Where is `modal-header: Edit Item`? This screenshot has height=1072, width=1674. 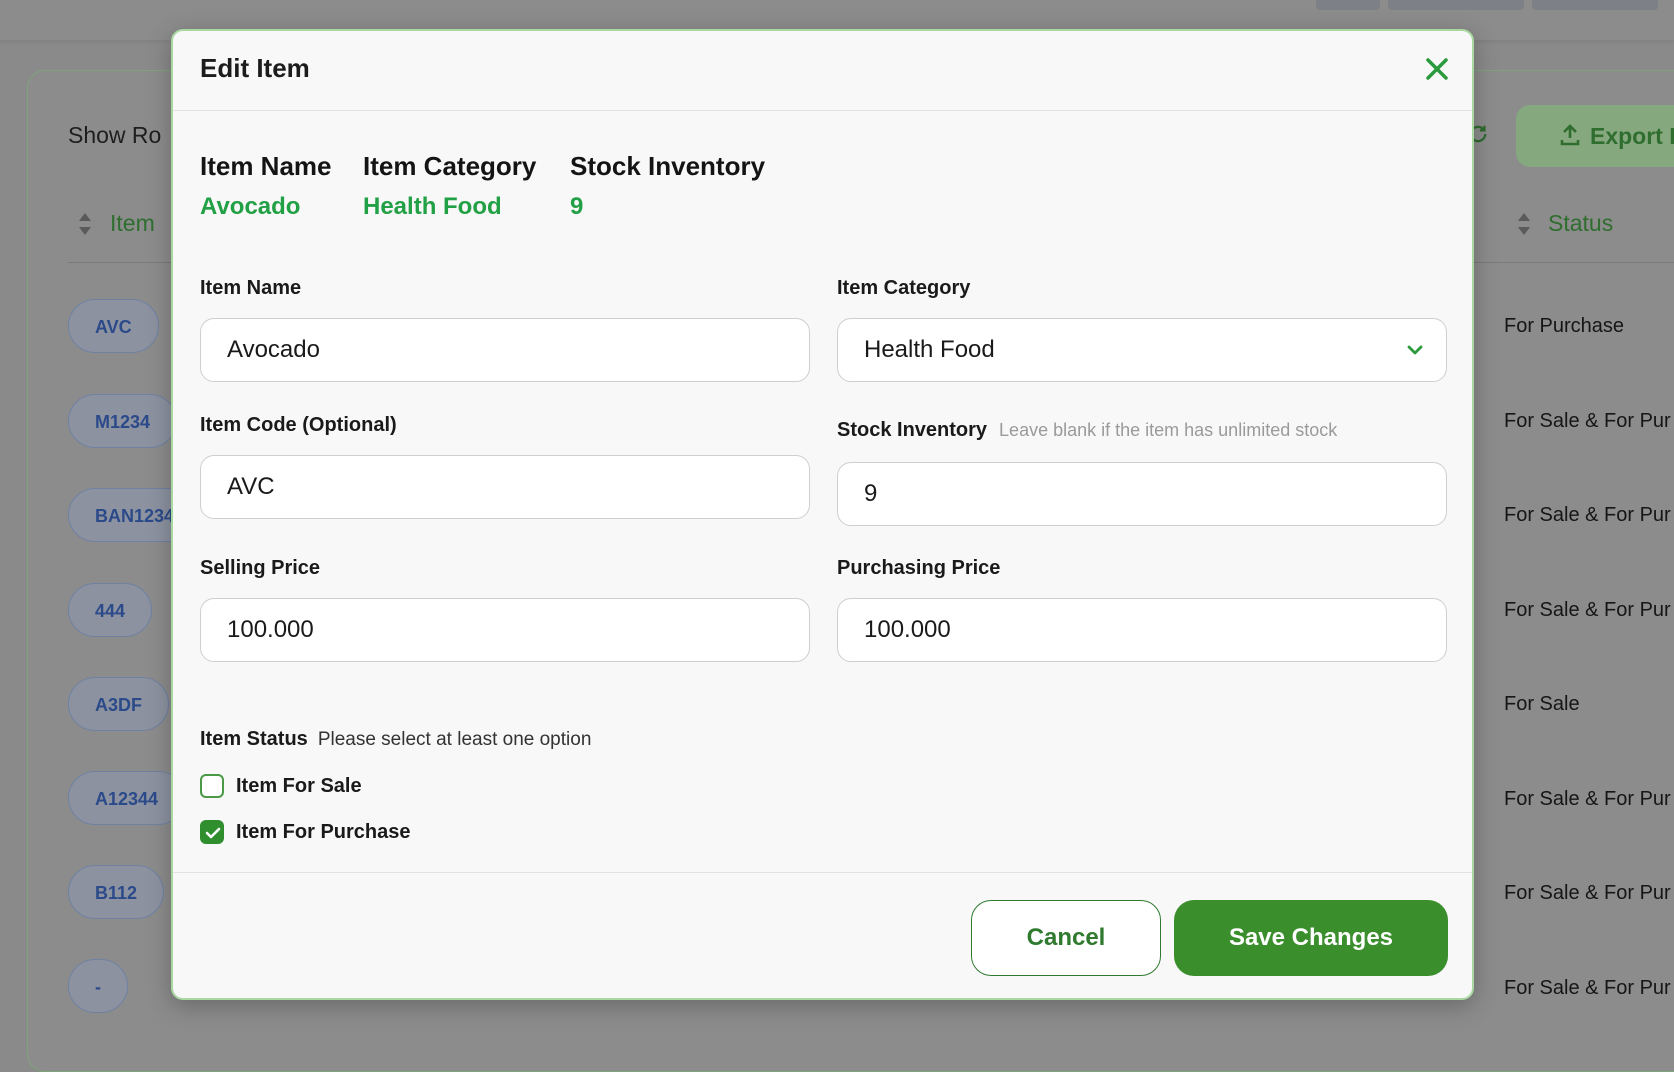
modal-header: Edit Item is located at coordinates (822, 71).